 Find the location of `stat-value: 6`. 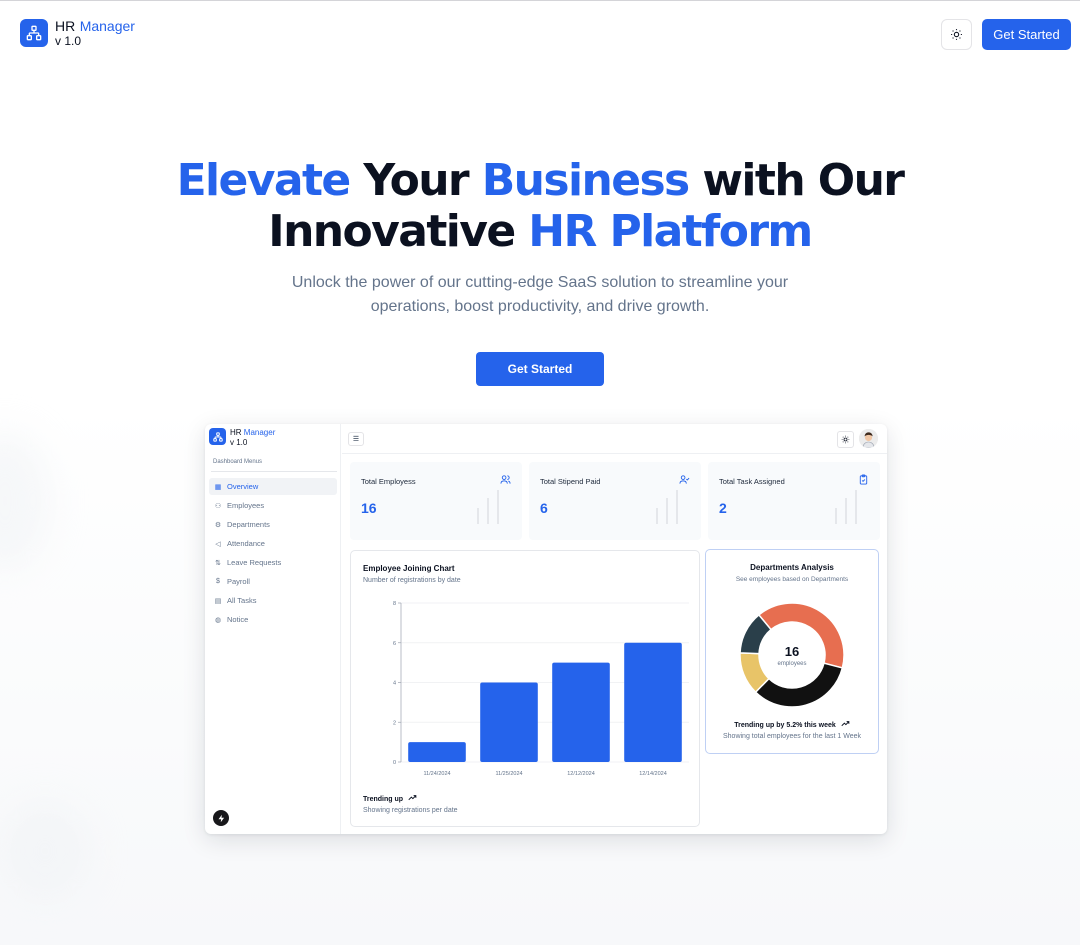

stat-value: 6 is located at coordinates (544, 508).